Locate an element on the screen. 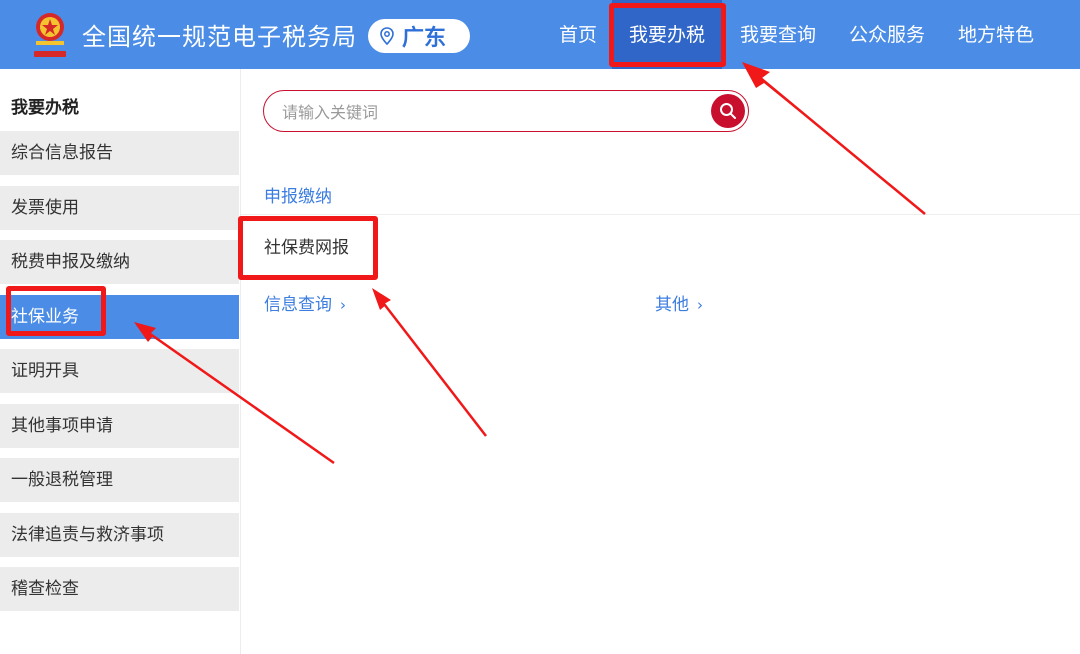  sidebar-item-other-applications: 其他事项申请 is located at coordinates (119, 426).